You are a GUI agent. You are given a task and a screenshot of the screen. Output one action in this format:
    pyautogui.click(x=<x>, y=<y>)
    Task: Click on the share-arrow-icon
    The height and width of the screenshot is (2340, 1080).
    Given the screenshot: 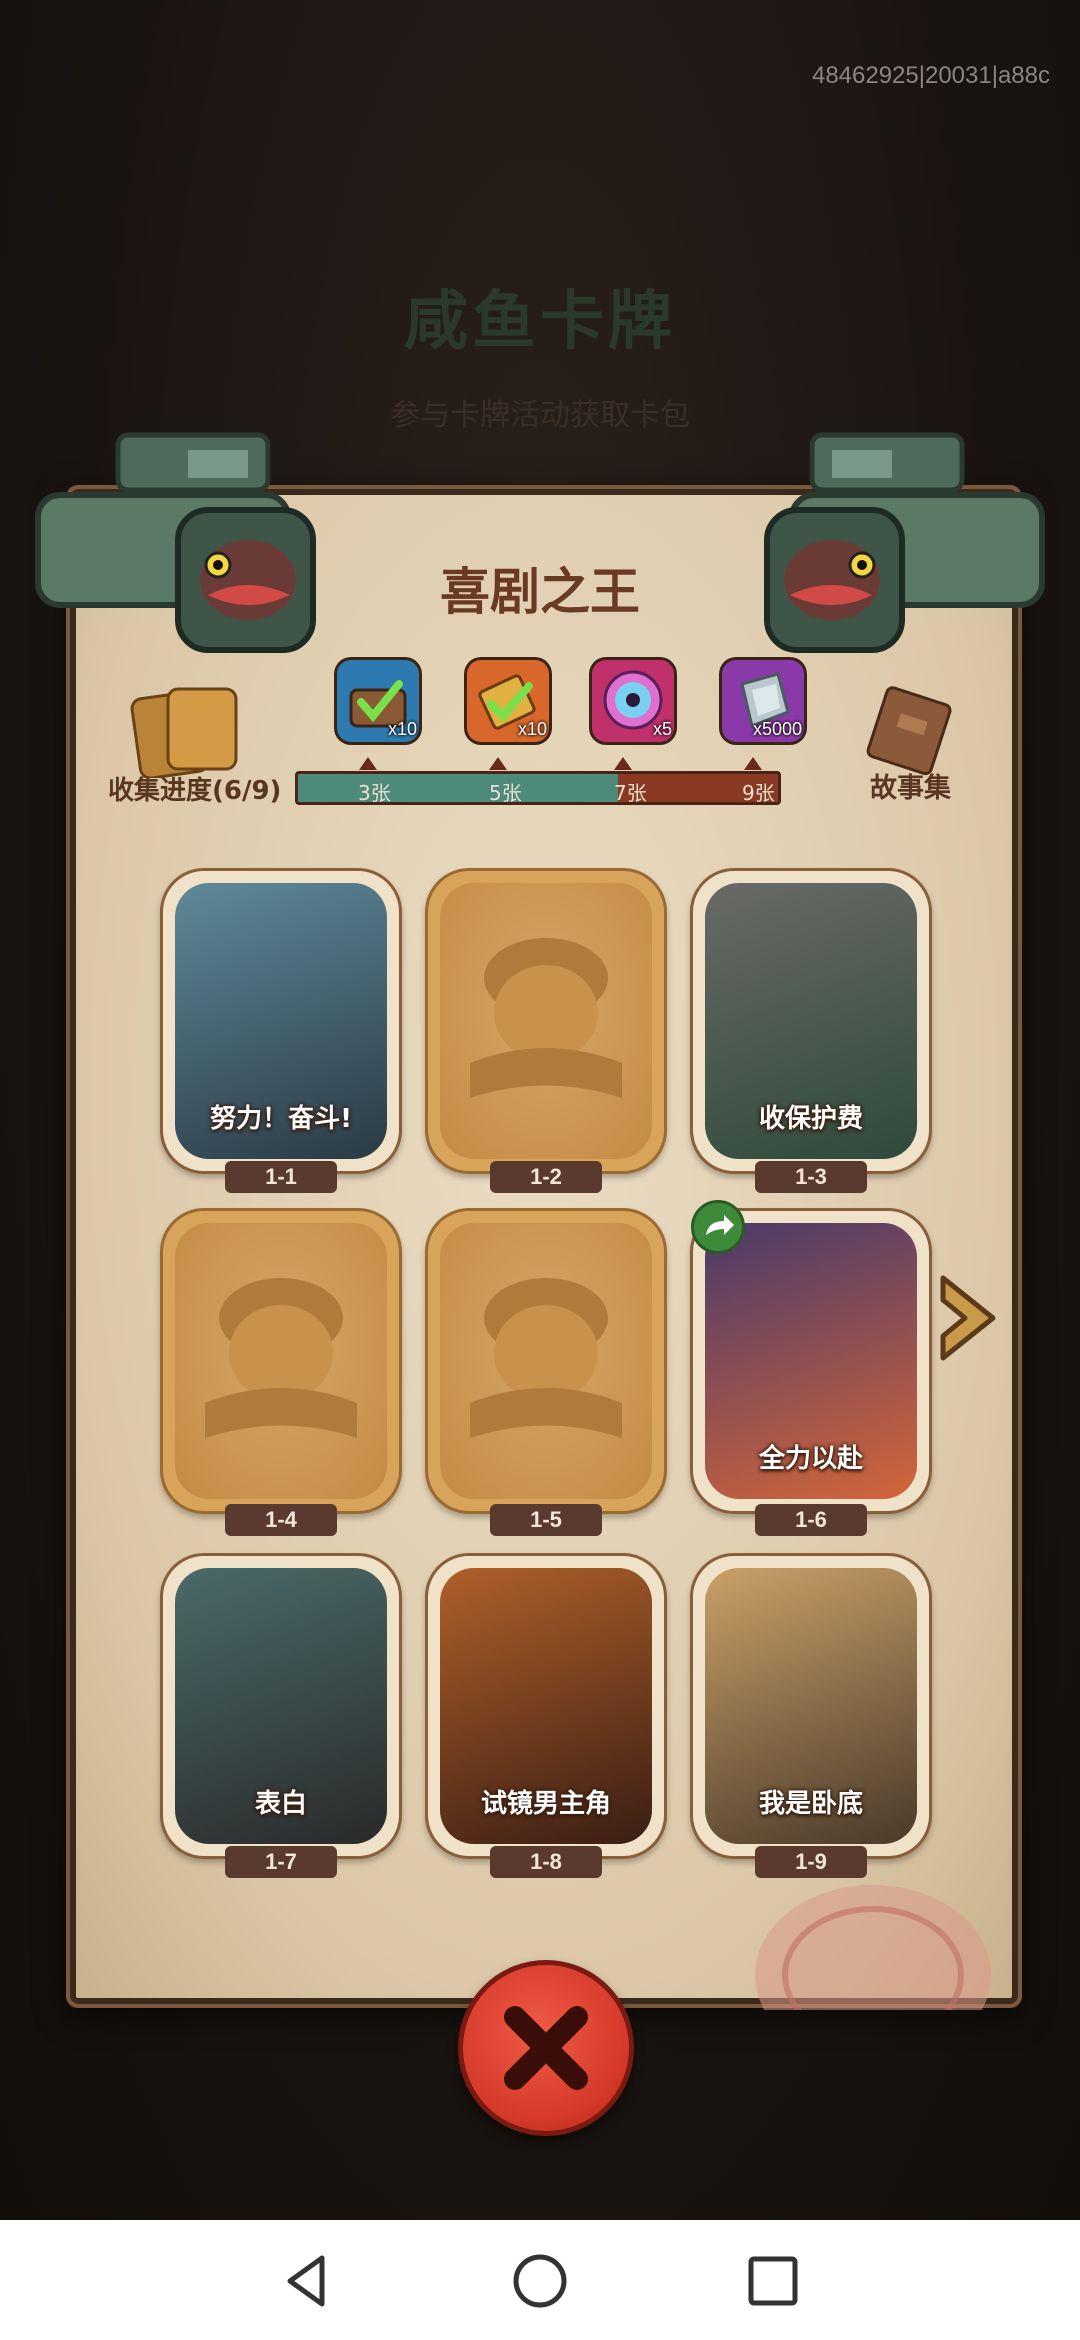 What is the action you would take?
    pyautogui.click(x=720, y=1225)
    